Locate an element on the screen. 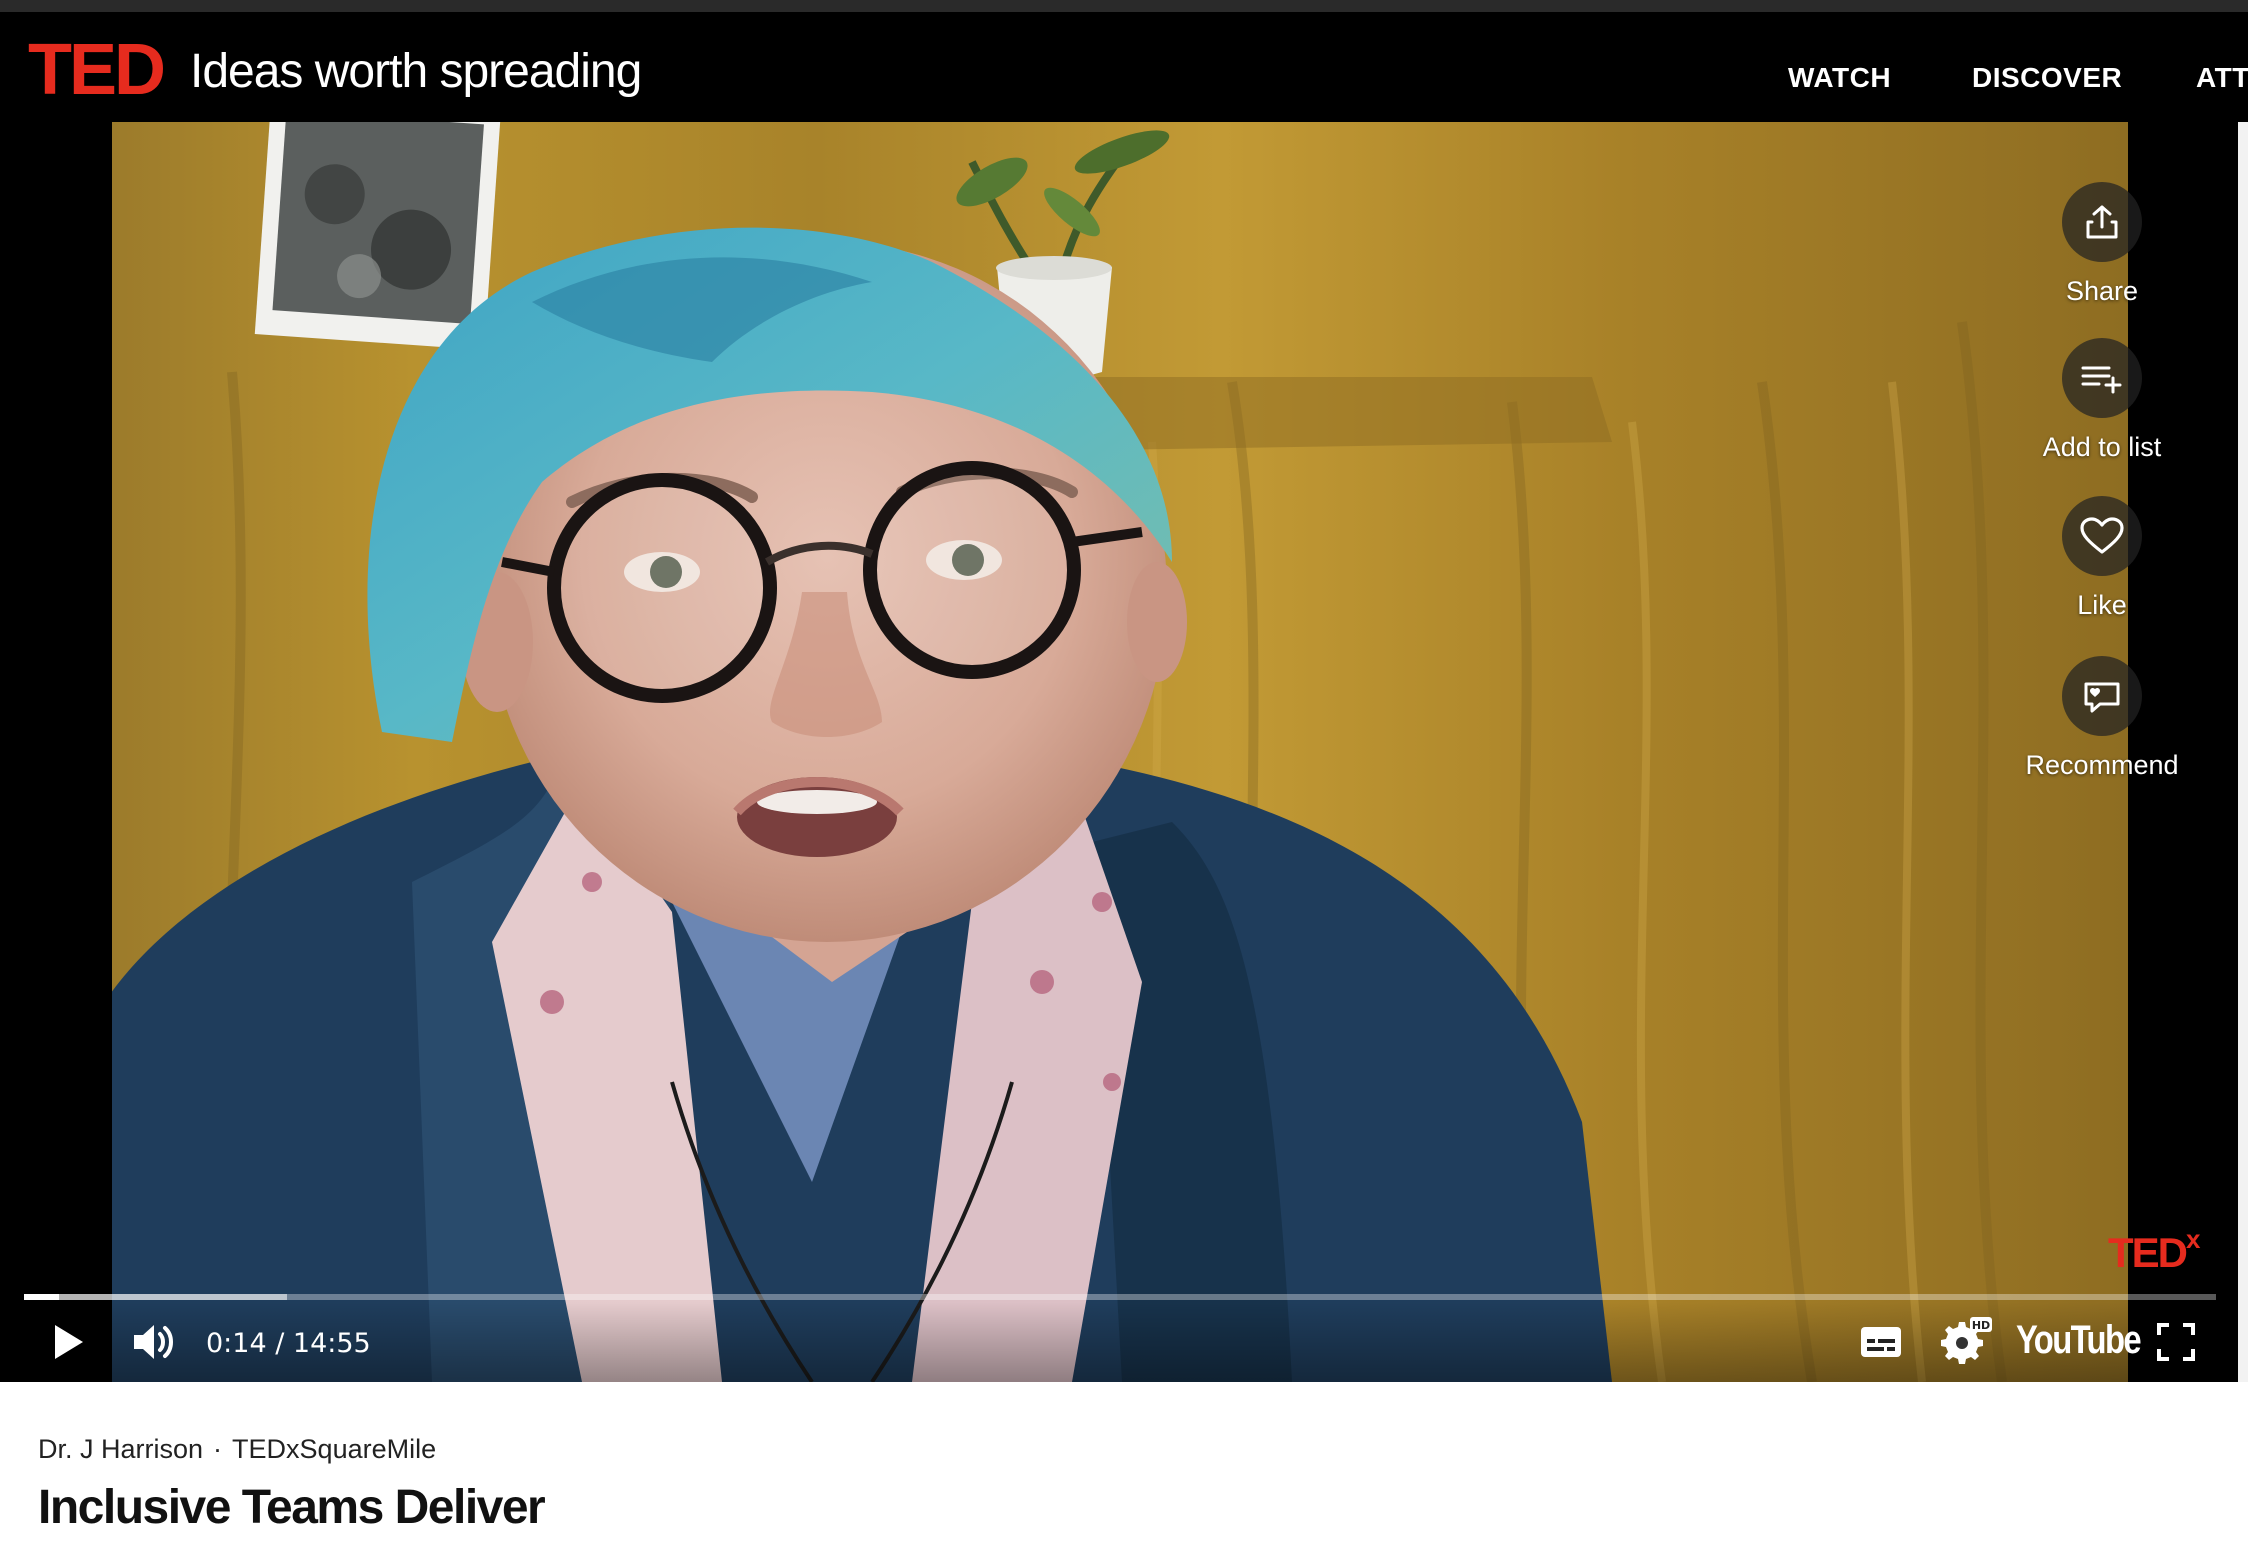 This screenshot has width=2248, height=1568. add-to-list-label: Add to list is located at coordinates (2102, 447).